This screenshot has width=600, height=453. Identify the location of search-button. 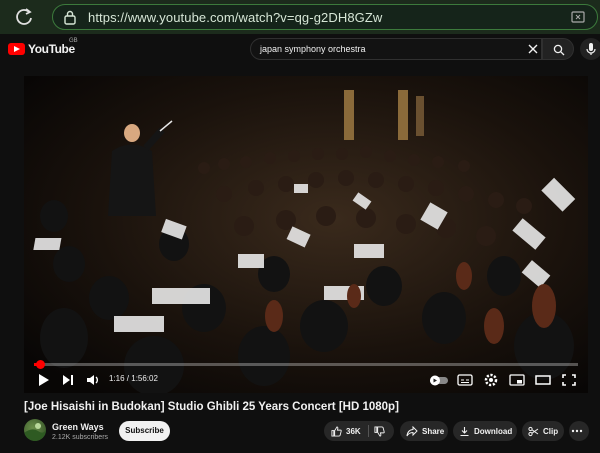
(558, 49).